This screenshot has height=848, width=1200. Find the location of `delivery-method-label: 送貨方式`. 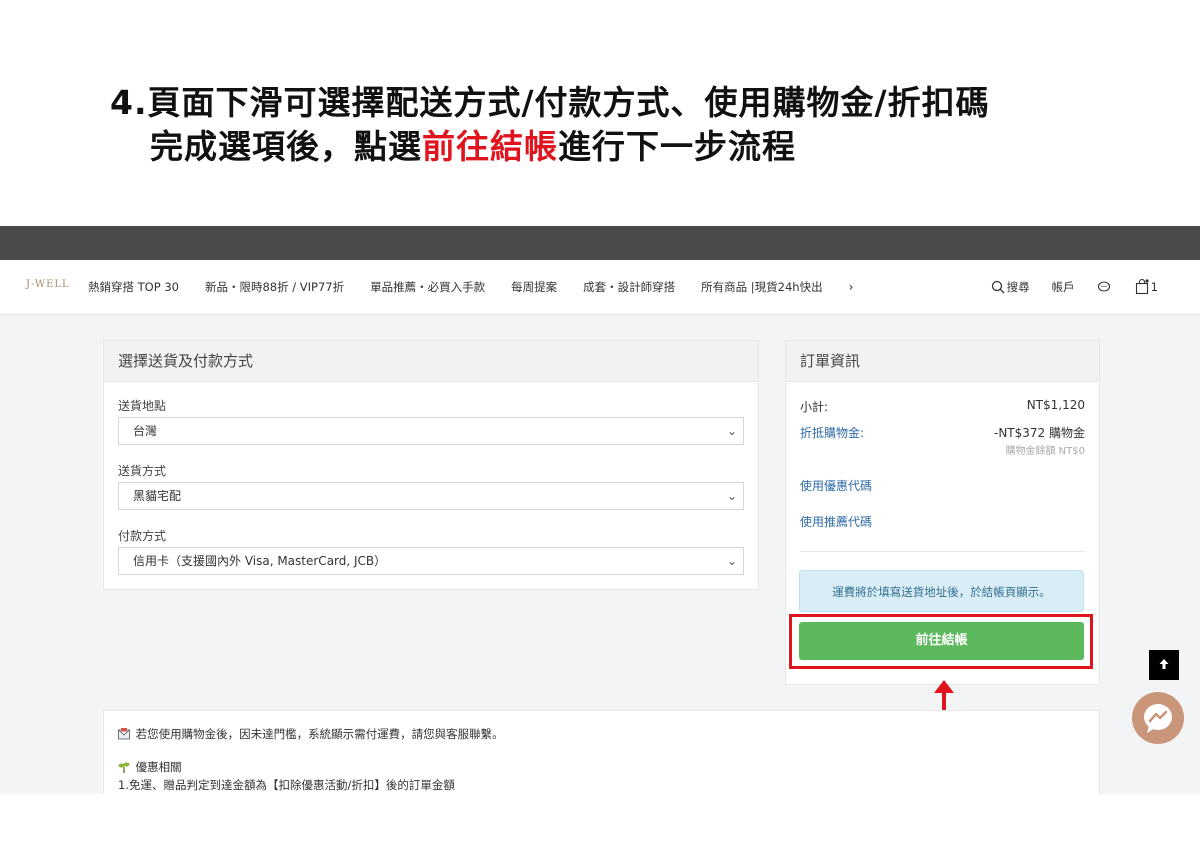

delivery-method-label: 送貨方式 is located at coordinates (142, 471).